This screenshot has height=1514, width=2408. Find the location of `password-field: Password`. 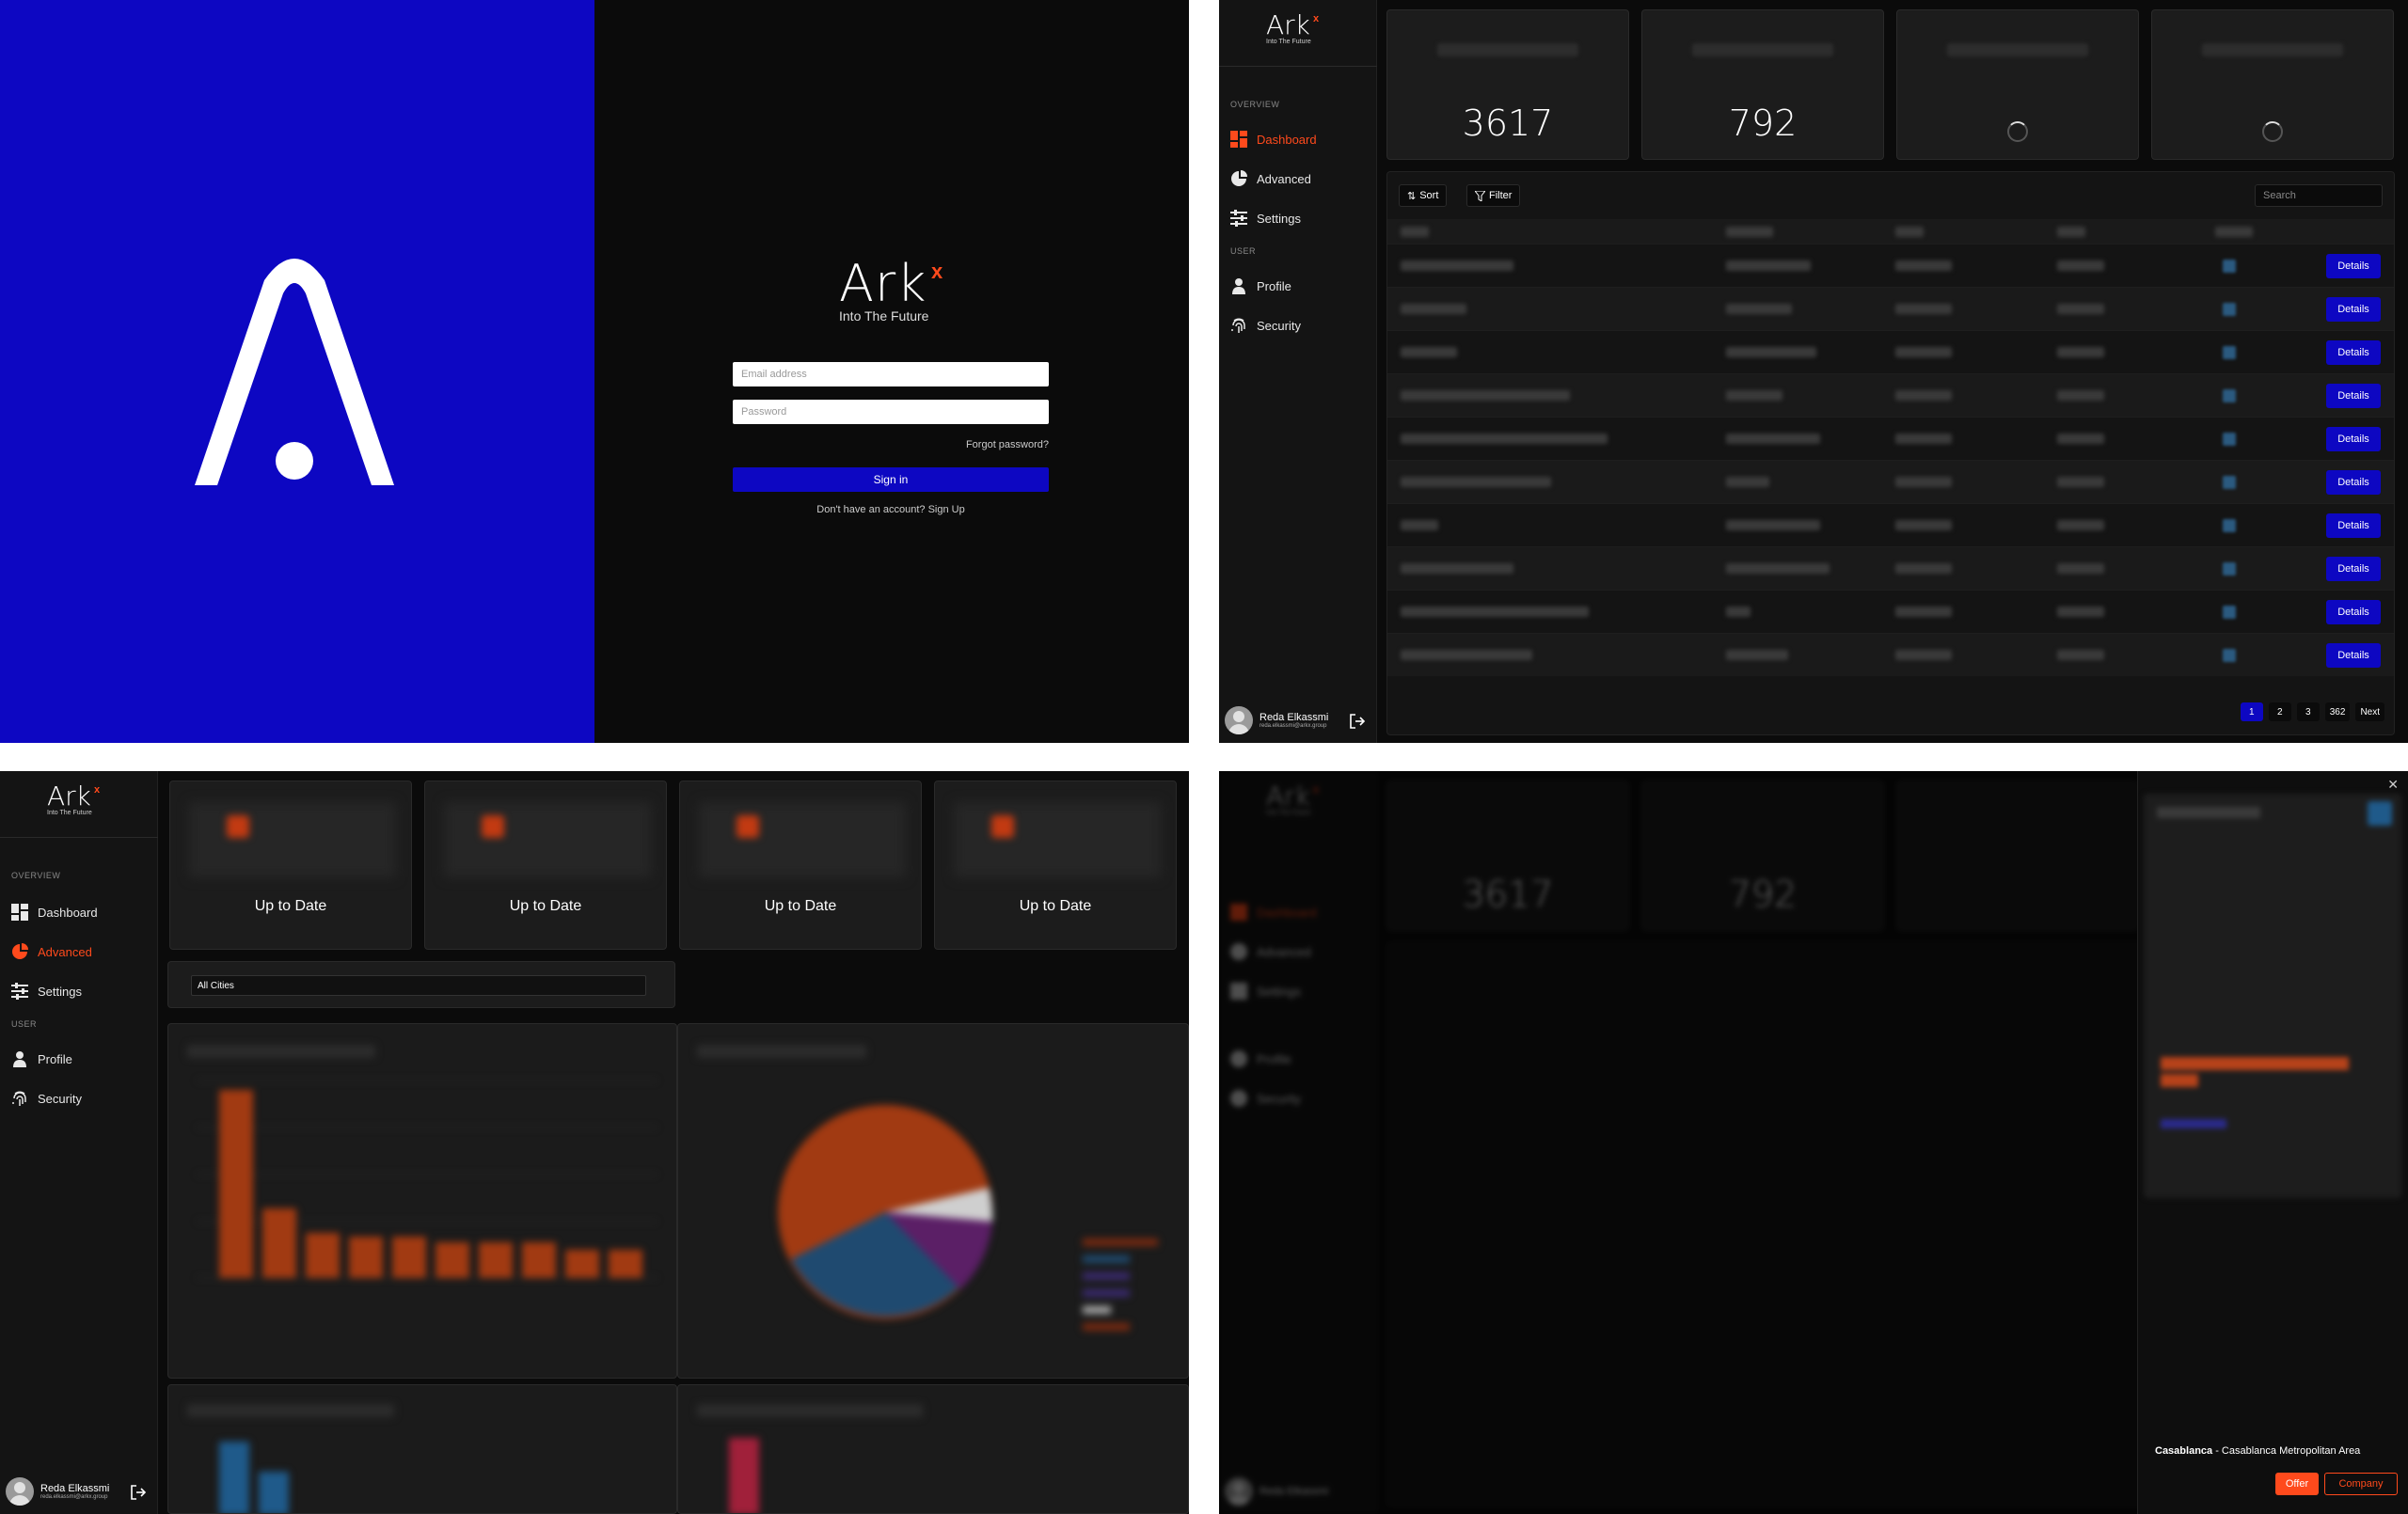

password-field: Password is located at coordinates (891, 412).